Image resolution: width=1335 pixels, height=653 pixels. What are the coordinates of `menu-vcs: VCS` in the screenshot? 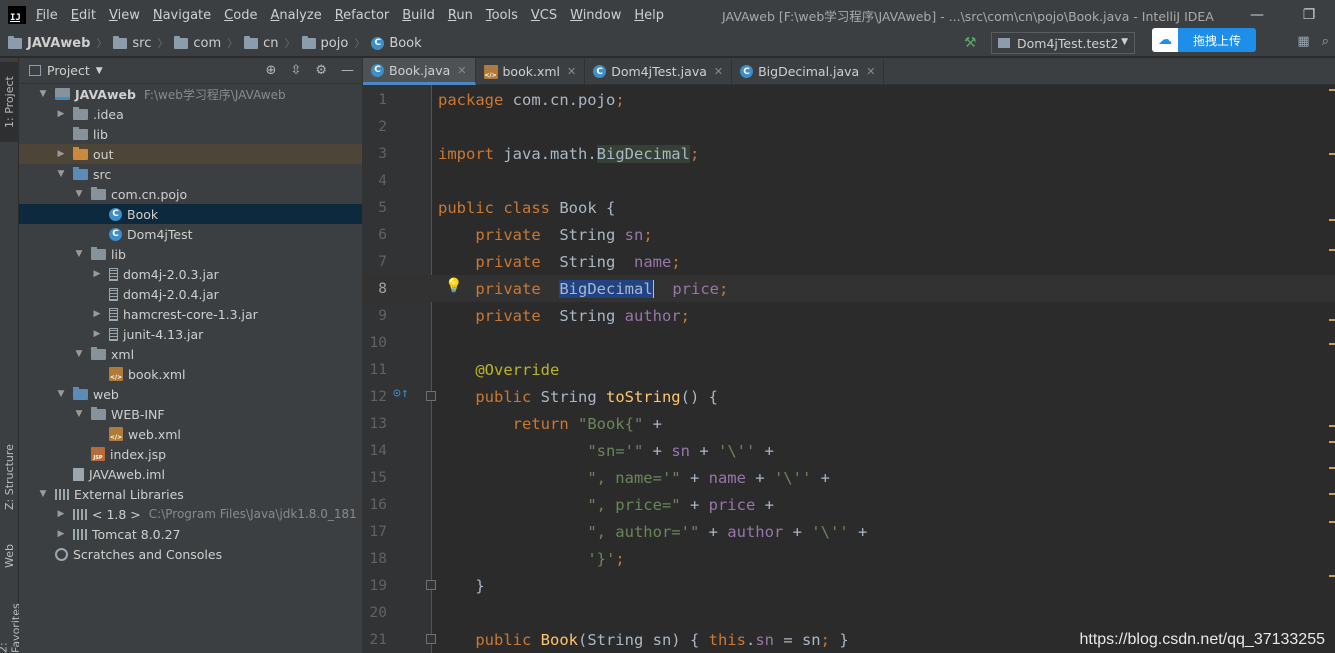 It's located at (544, 15).